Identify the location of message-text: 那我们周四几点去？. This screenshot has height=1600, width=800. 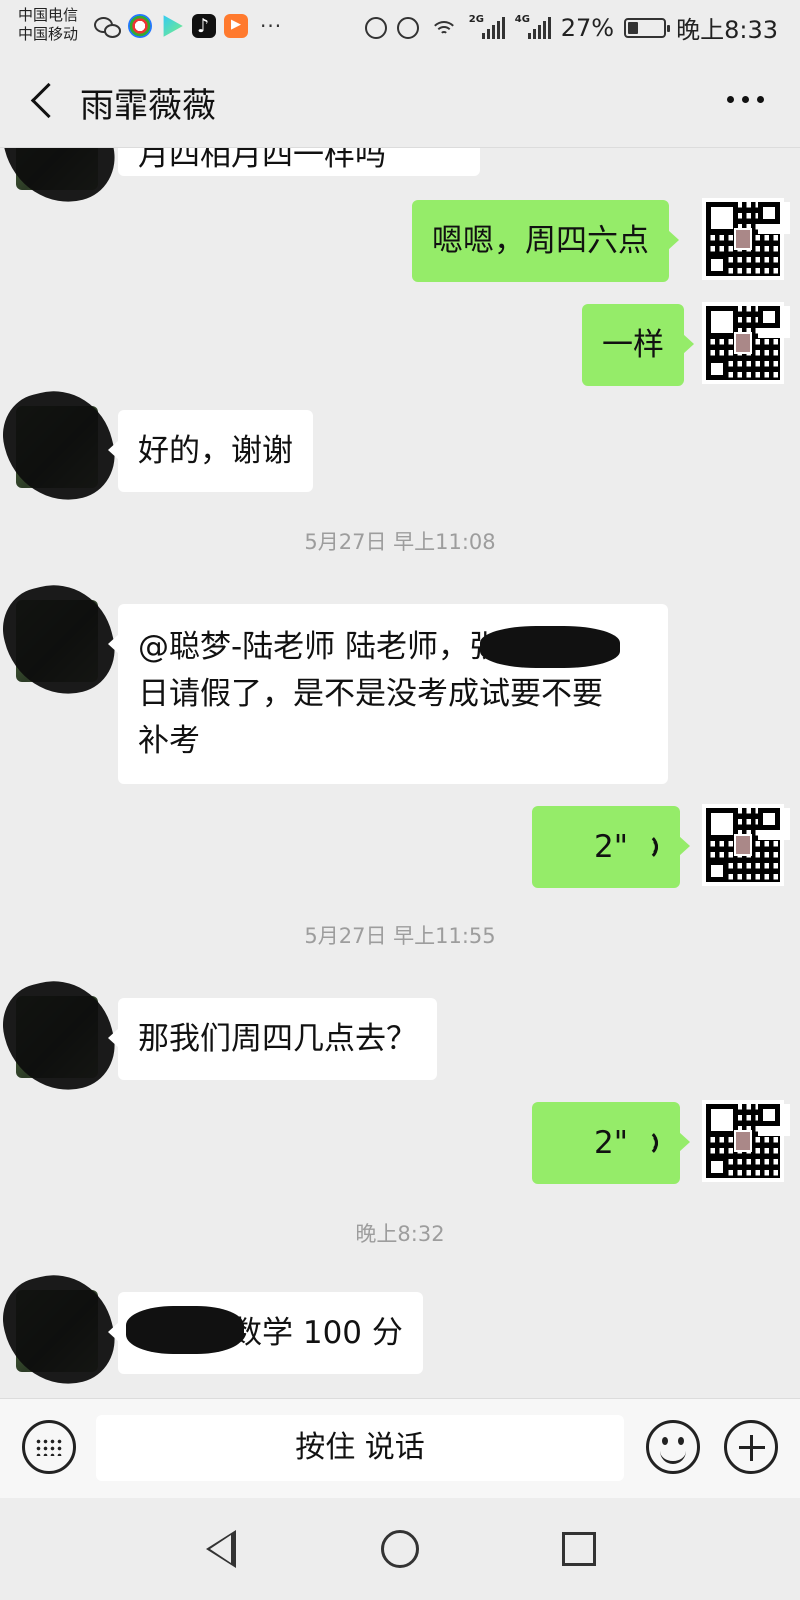
(277, 1039).